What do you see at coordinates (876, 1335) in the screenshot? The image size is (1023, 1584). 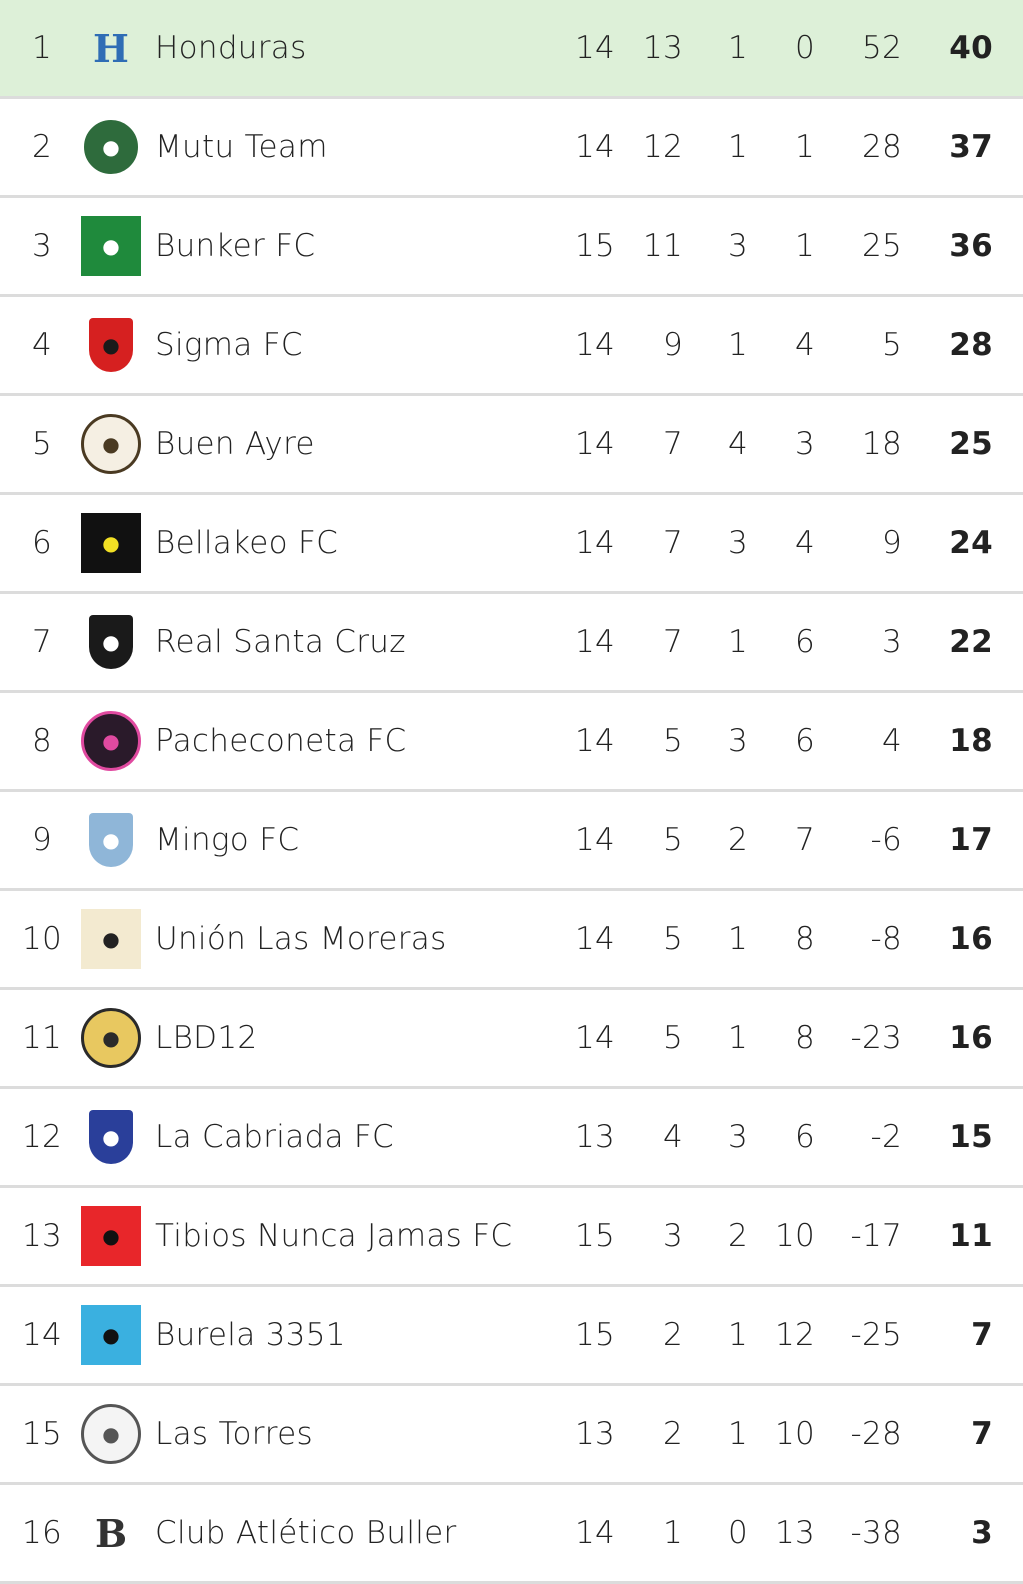 I see `goal-diff-cell: -25` at bounding box center [876, 1335].